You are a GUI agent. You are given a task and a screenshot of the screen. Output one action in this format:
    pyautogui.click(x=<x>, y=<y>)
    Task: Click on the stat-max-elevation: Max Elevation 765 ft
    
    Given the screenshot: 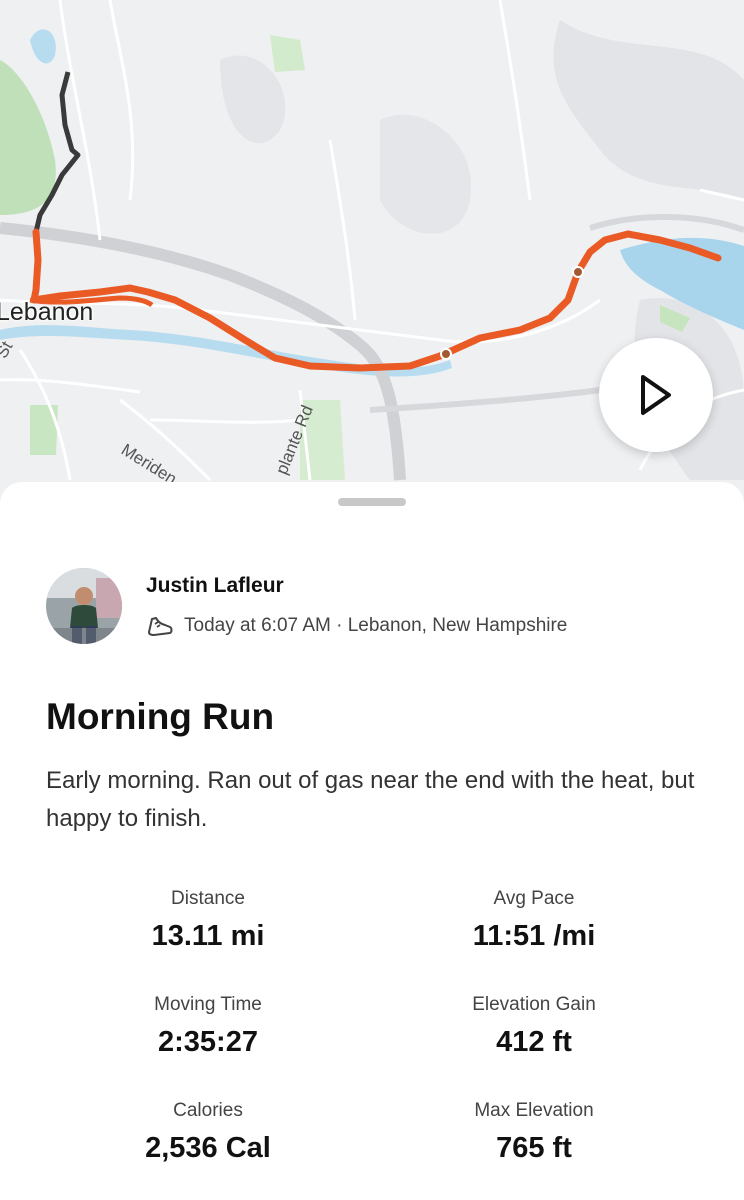 What is the action you would take?
    pyautogui.click(x=534, y=1132)
    